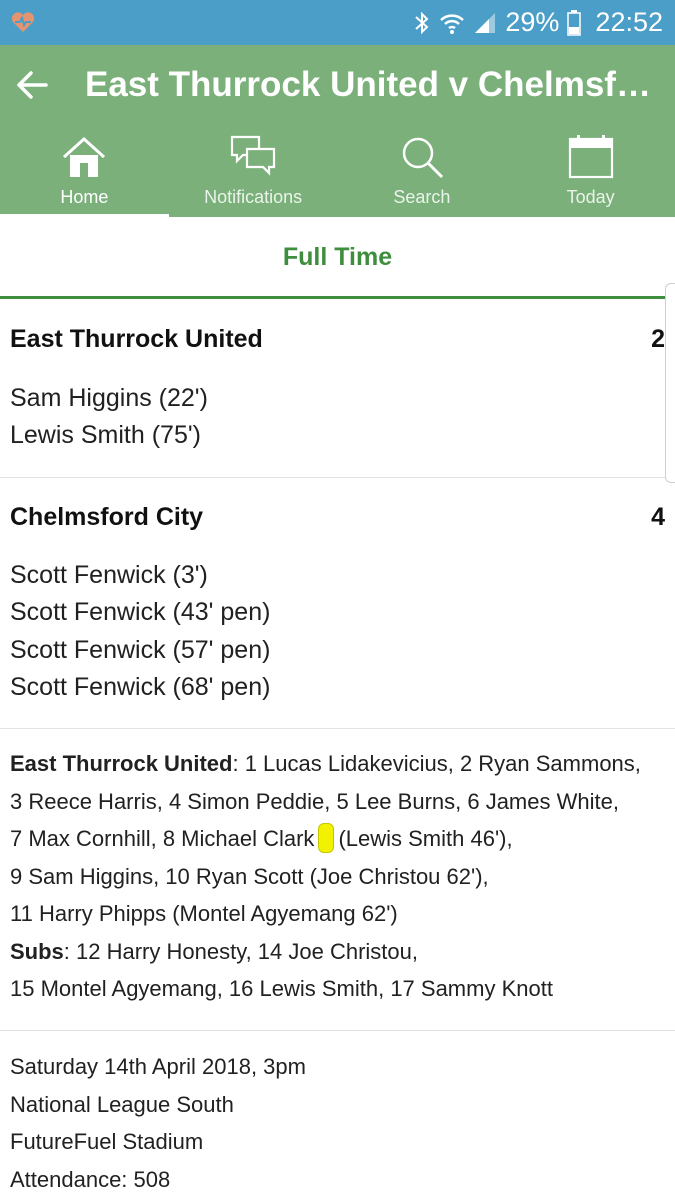 The image size is (675, 1200). What do you see at coordinates (84, 197) in the screenshot?
I see `tab-home-label: Home` at bounding box center [84, 197].